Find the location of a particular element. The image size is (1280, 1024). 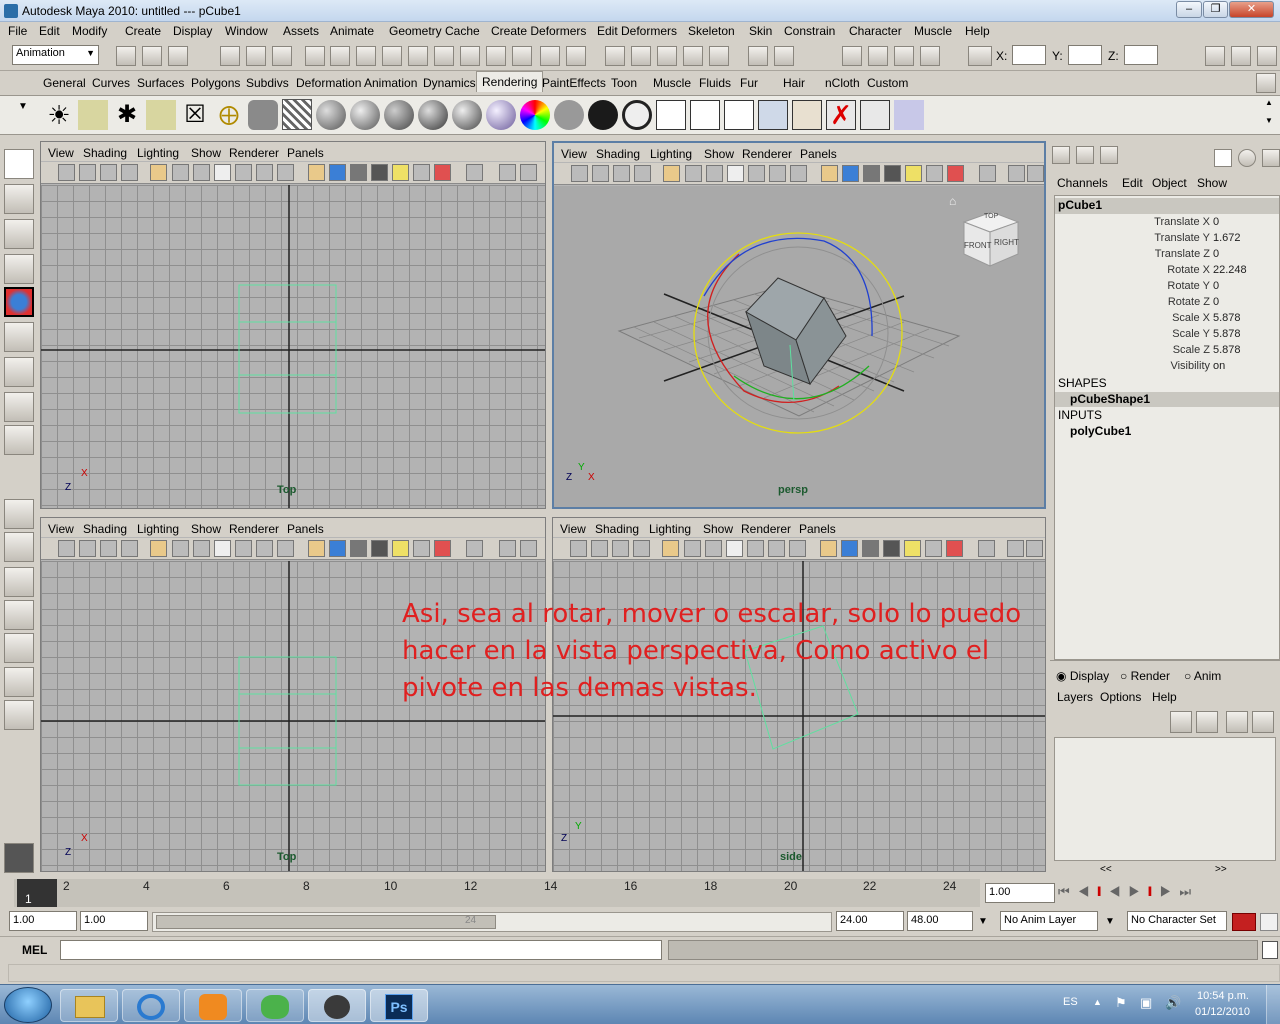

shelf-use-background-icon is located at coordinates (603, 115).